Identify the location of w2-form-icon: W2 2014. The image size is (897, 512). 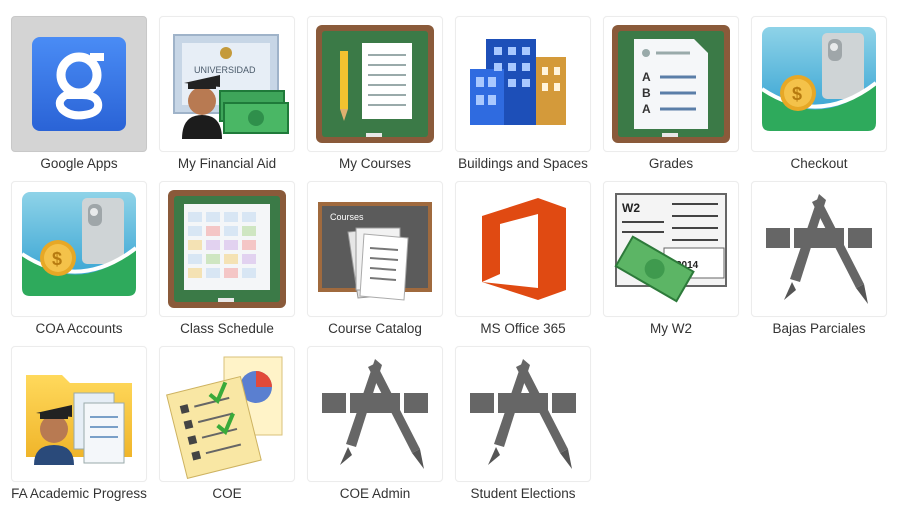
(670, 248).